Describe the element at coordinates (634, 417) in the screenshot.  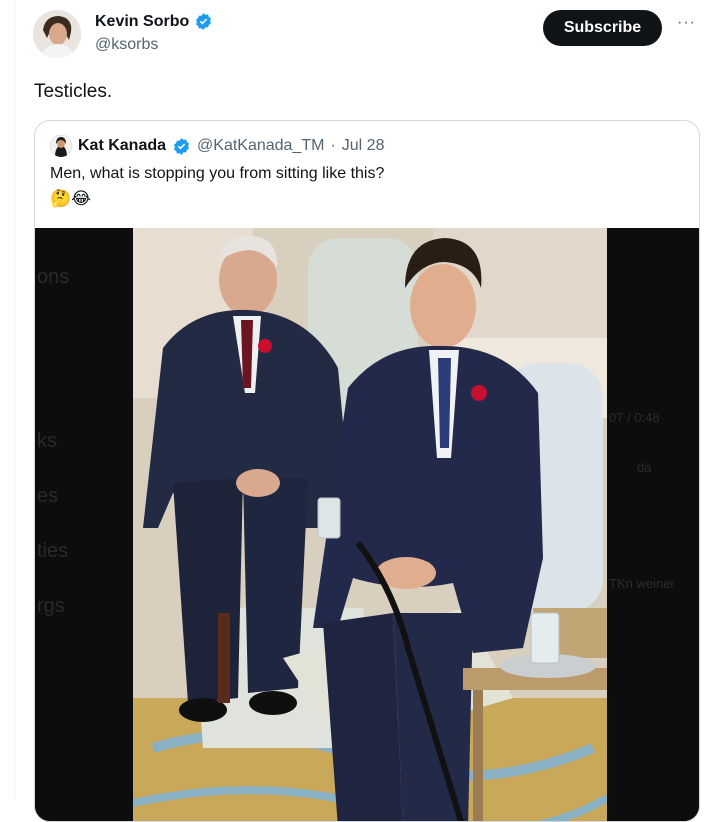
I see `background-text-fragment: 07 / 0:48` at that location.